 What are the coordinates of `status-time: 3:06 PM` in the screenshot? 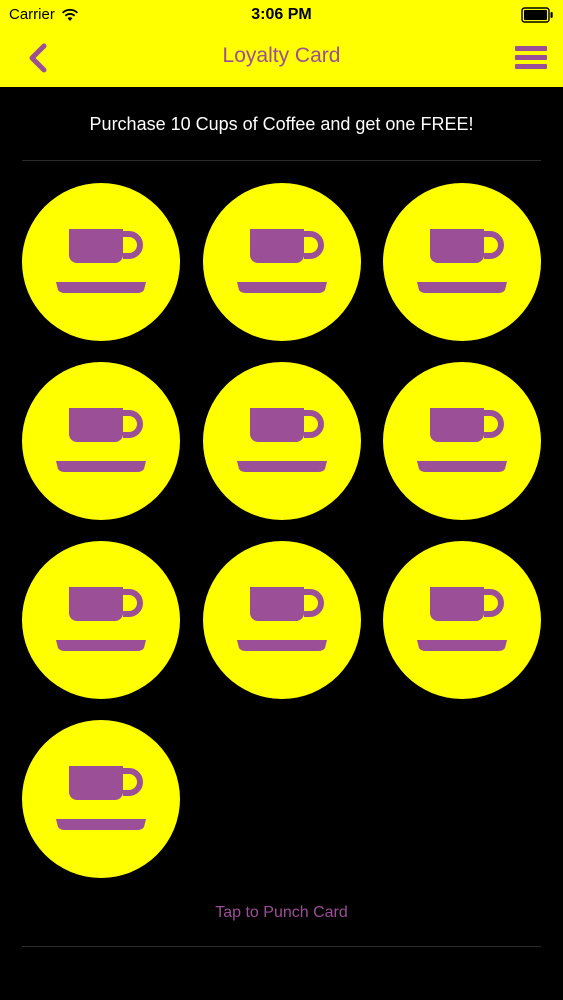 It's located at (281, 14).